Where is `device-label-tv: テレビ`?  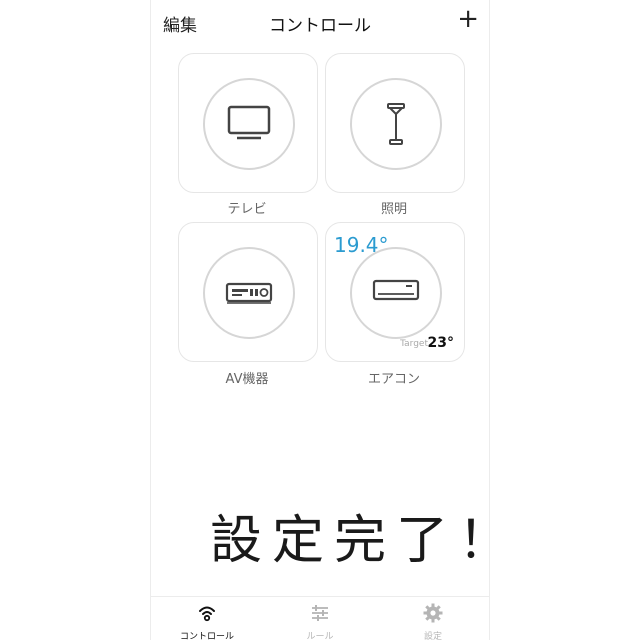 device-label-tv: テレビ is located at coordinates (247, 209).